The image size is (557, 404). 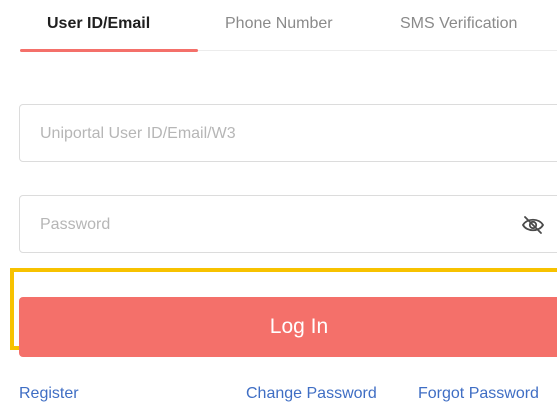 What do you see at coordinates (98, 24) in the screenshot?
I see `tab-user-id-email: User ID/Email` at bounding box center [98, 24].